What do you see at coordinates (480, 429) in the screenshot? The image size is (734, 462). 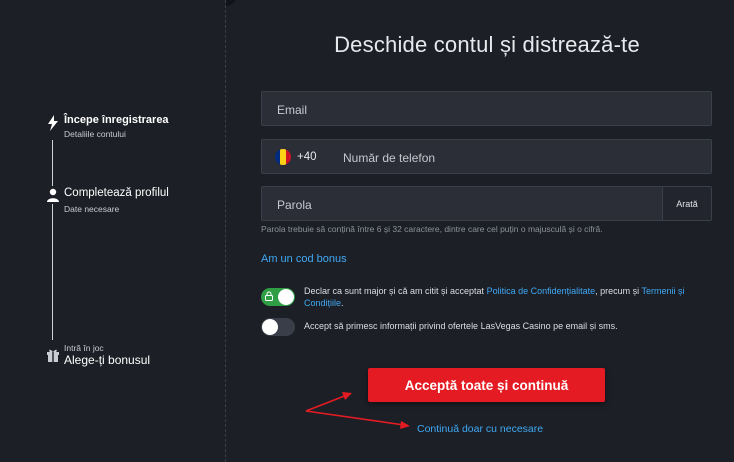 I see `continue-necessary-link: Continuă doar cu necesare` at bounding box center [480, 429].